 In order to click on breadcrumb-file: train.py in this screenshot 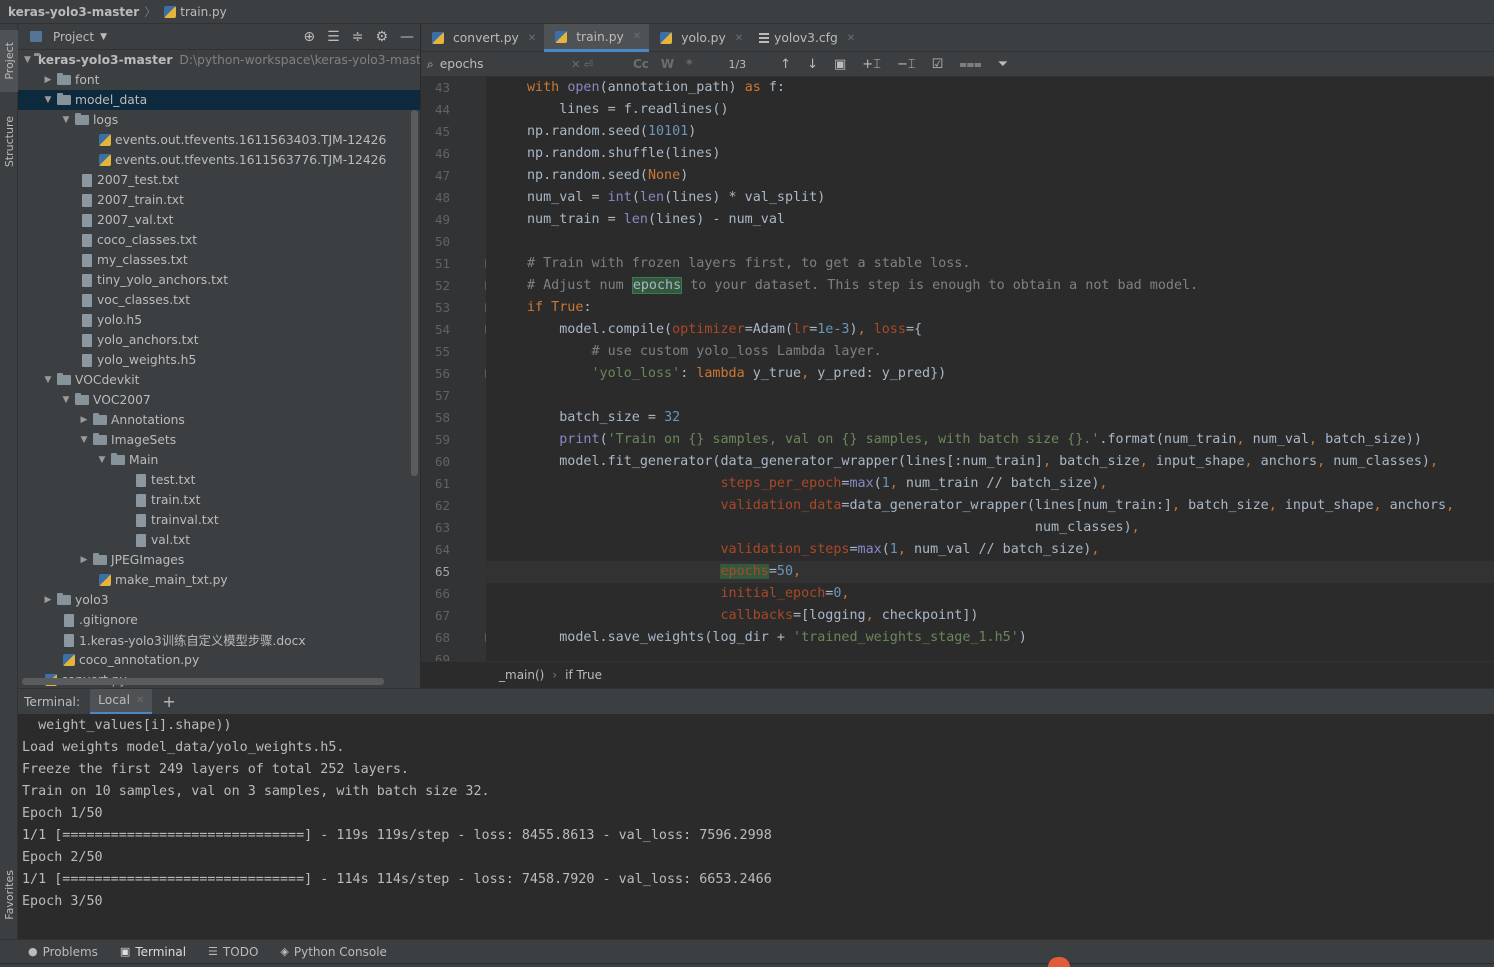, I will do `click(203, 12)`.